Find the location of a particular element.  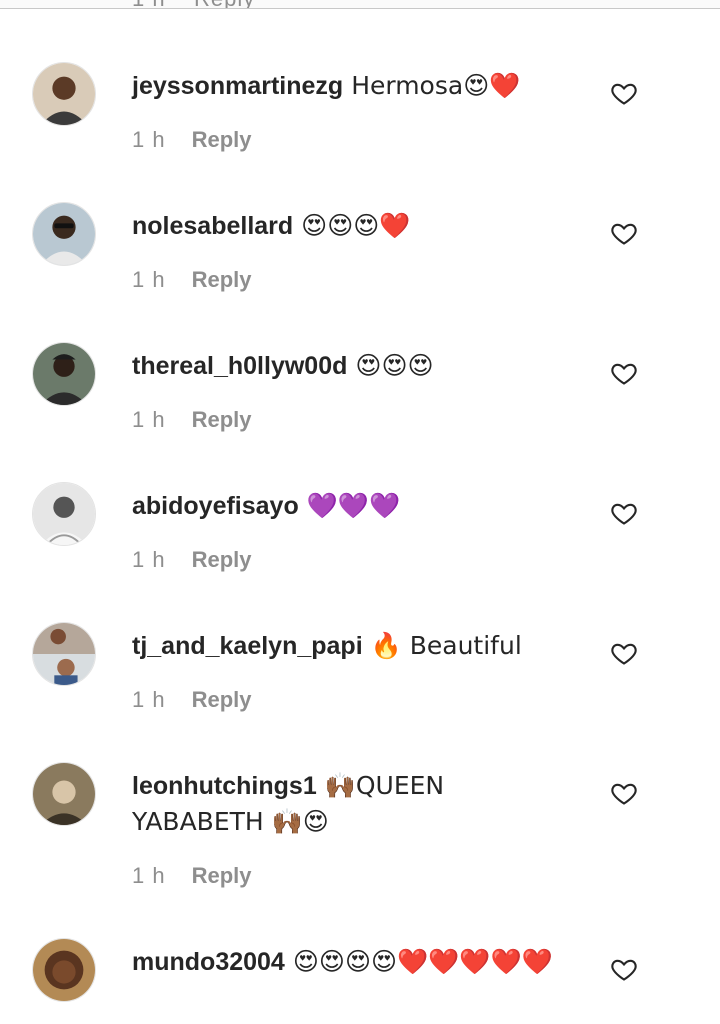

comment-text: 😍😍😍😍❤️❤️❤️❤️❤️ is located at coordinates (422, 961).